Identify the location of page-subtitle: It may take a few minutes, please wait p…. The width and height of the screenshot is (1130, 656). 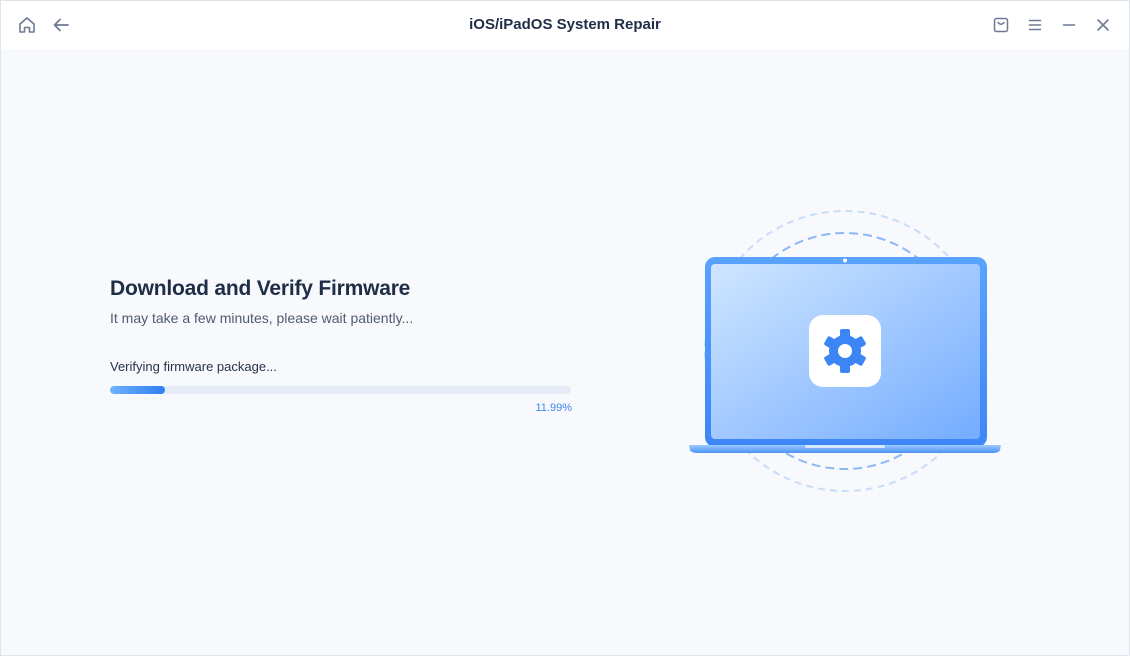
(262, 318).